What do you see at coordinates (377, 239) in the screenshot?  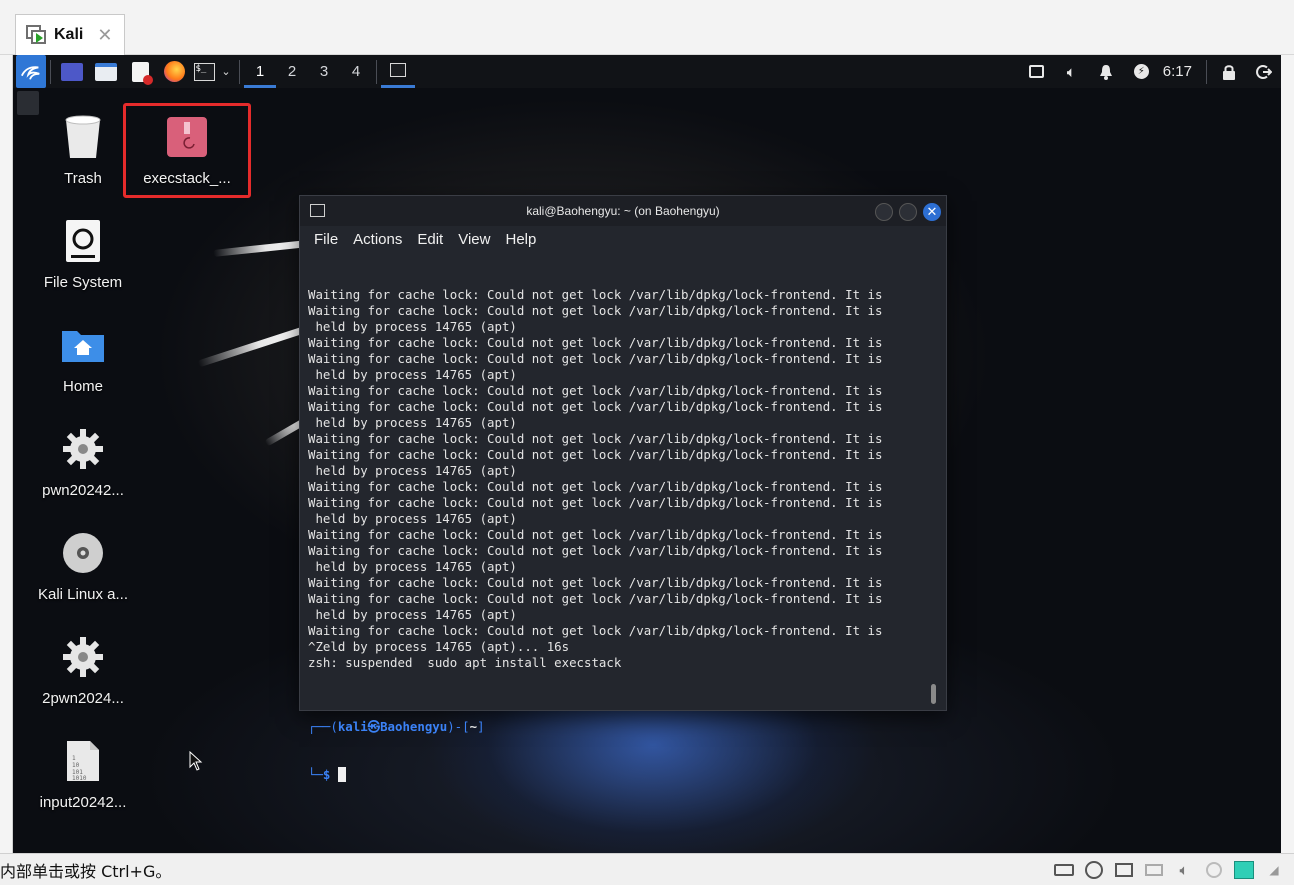 I see `menu-actions: Actions` at bounding box center [377, 239].